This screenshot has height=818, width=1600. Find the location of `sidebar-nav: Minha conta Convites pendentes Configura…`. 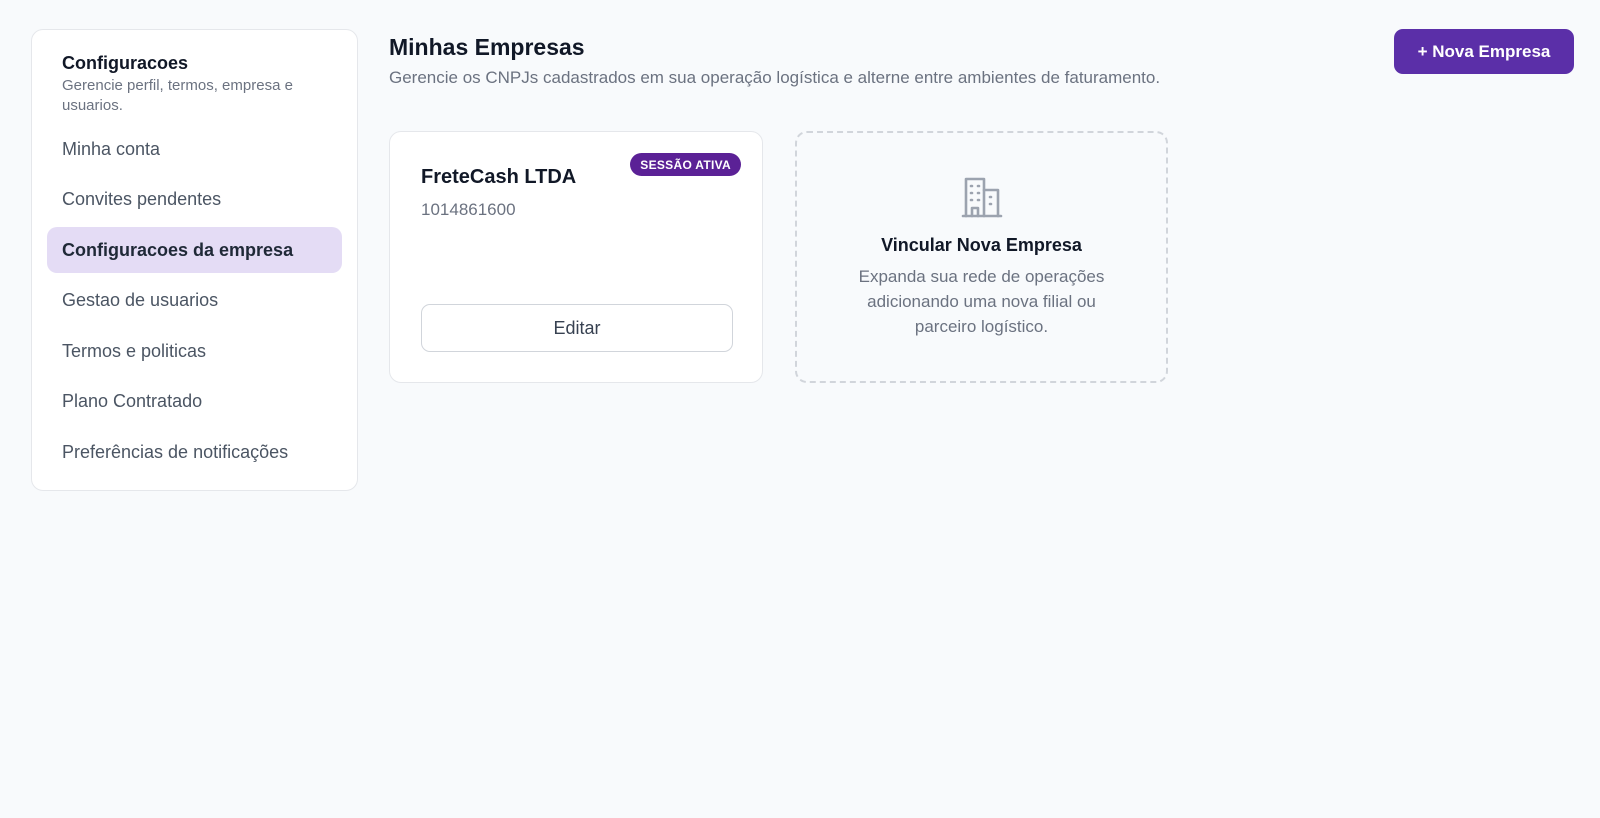

sidebar-nav: Minha conta Convites pendentes Configura… is located at coordinates (194, 301).